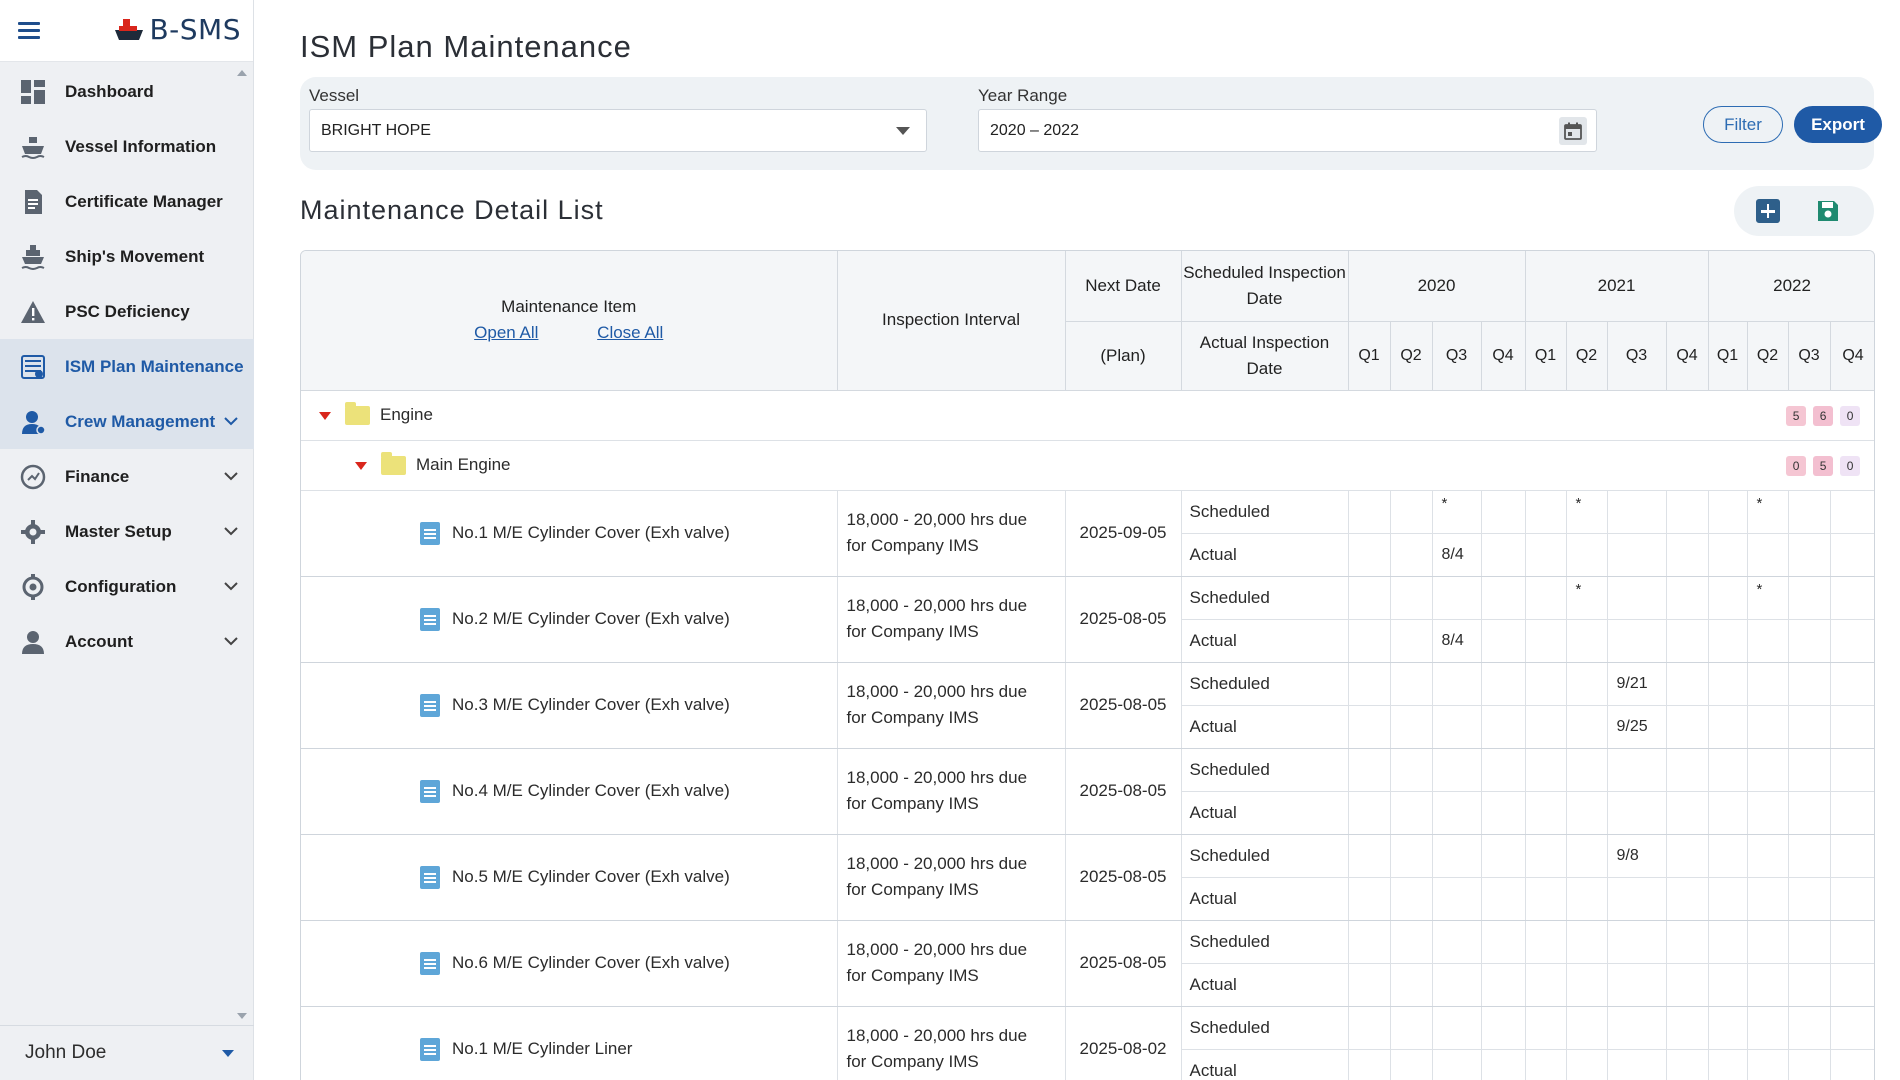 Image resolution: width=1900 pixels, height=1080 pixels. I want to click on sidebar-item-psc-deficiency: PSC Deficiency, so click(127, 311).